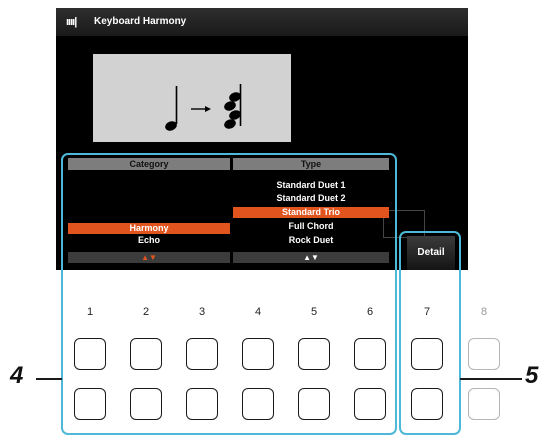 This screenshot has height=435, width=546. I want to click on notation-svg, so click(203, 107).